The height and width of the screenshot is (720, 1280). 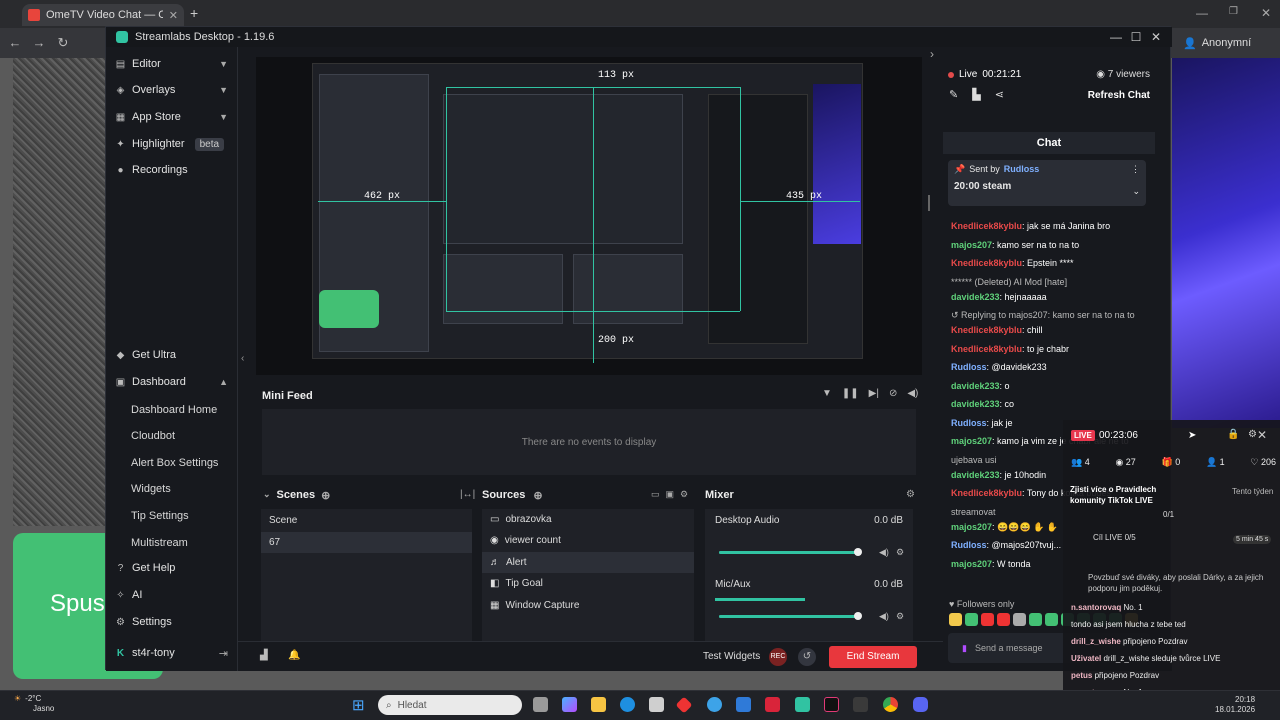 What do you see at coordinates (910, 494) in the screenshot?
I see `mixer-settings-icon: ⚙` at bounding box center [910, 494].